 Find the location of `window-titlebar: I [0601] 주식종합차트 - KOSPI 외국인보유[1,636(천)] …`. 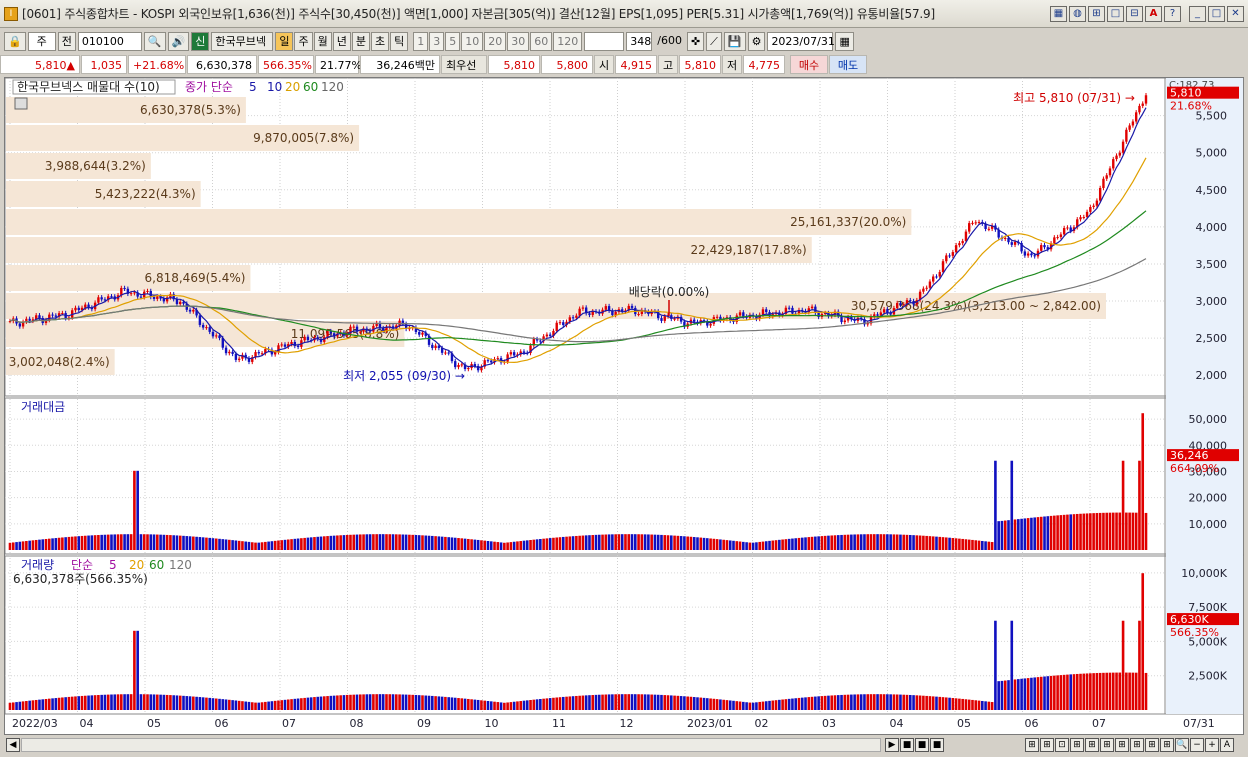

window-titlebar: I [0601] 주식종합차트 - KOSPI 외국인보유[1,636(천)] … is located at coordinates (624, 14).